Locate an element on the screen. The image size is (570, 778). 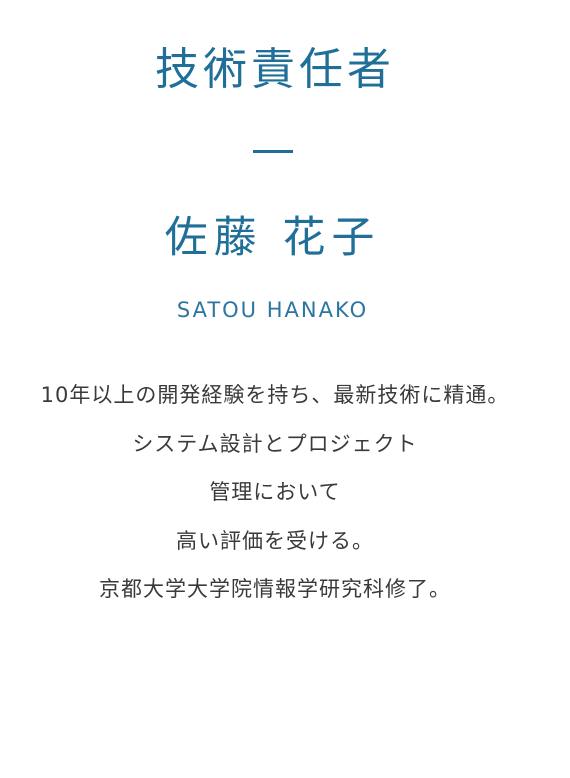
job-title: 技術責任者 is located at coordinates (275, 69).